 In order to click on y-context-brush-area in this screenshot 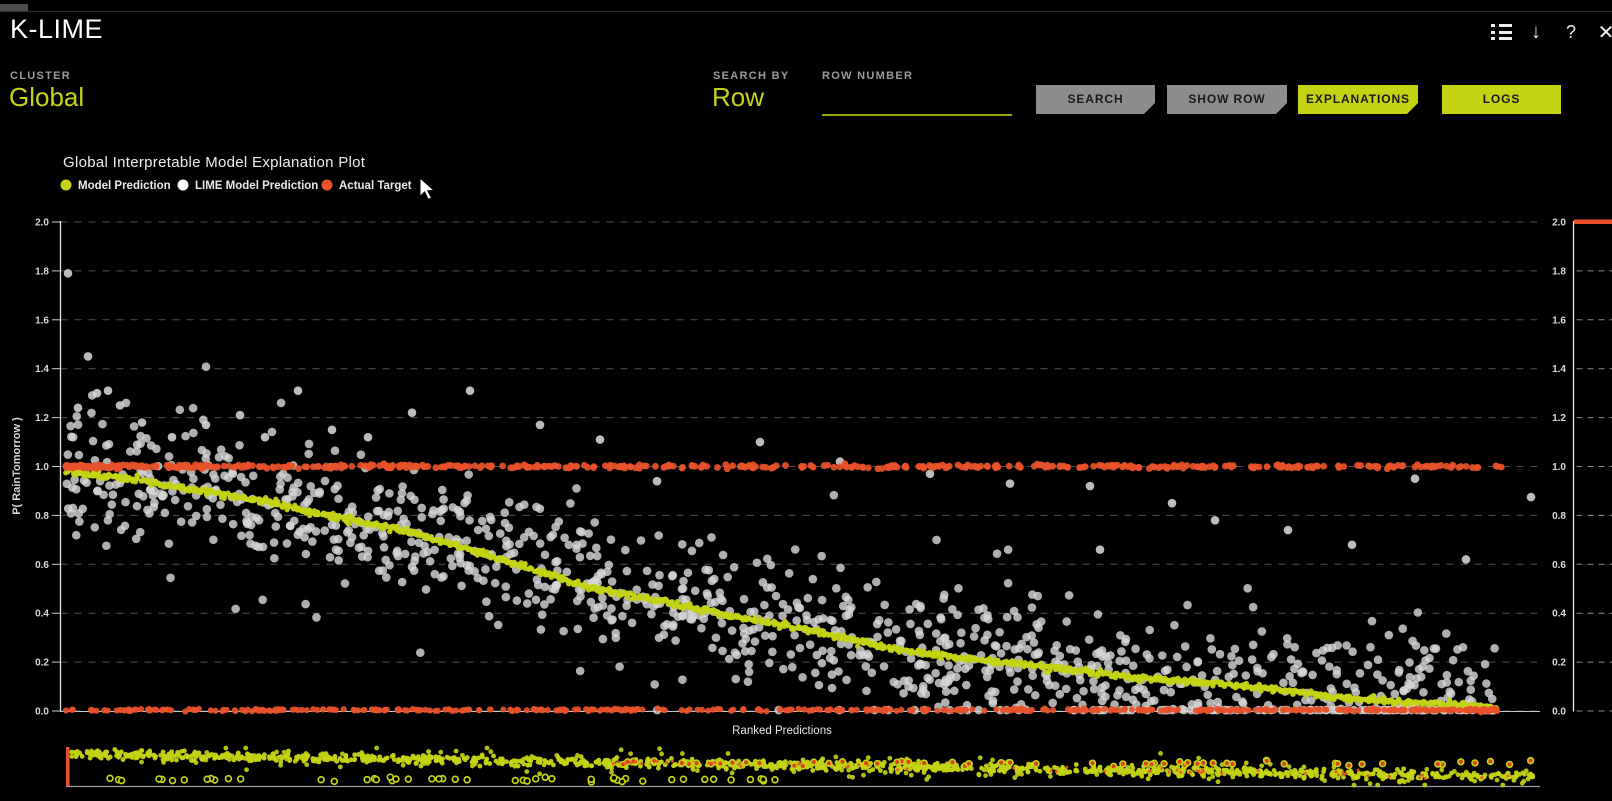, I will do `click(1593, 466)`.